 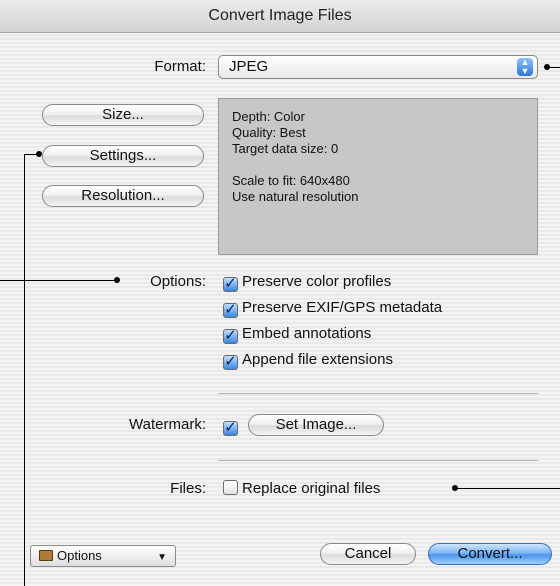 I want to click on watermark-checkbox-row: ✓, so click(x=232, y=426).